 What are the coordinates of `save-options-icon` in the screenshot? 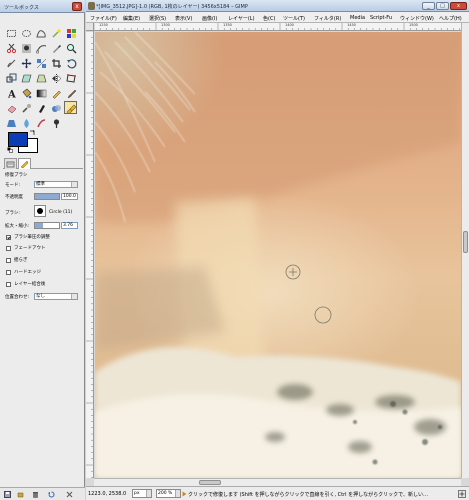 It's located at (7, 494).